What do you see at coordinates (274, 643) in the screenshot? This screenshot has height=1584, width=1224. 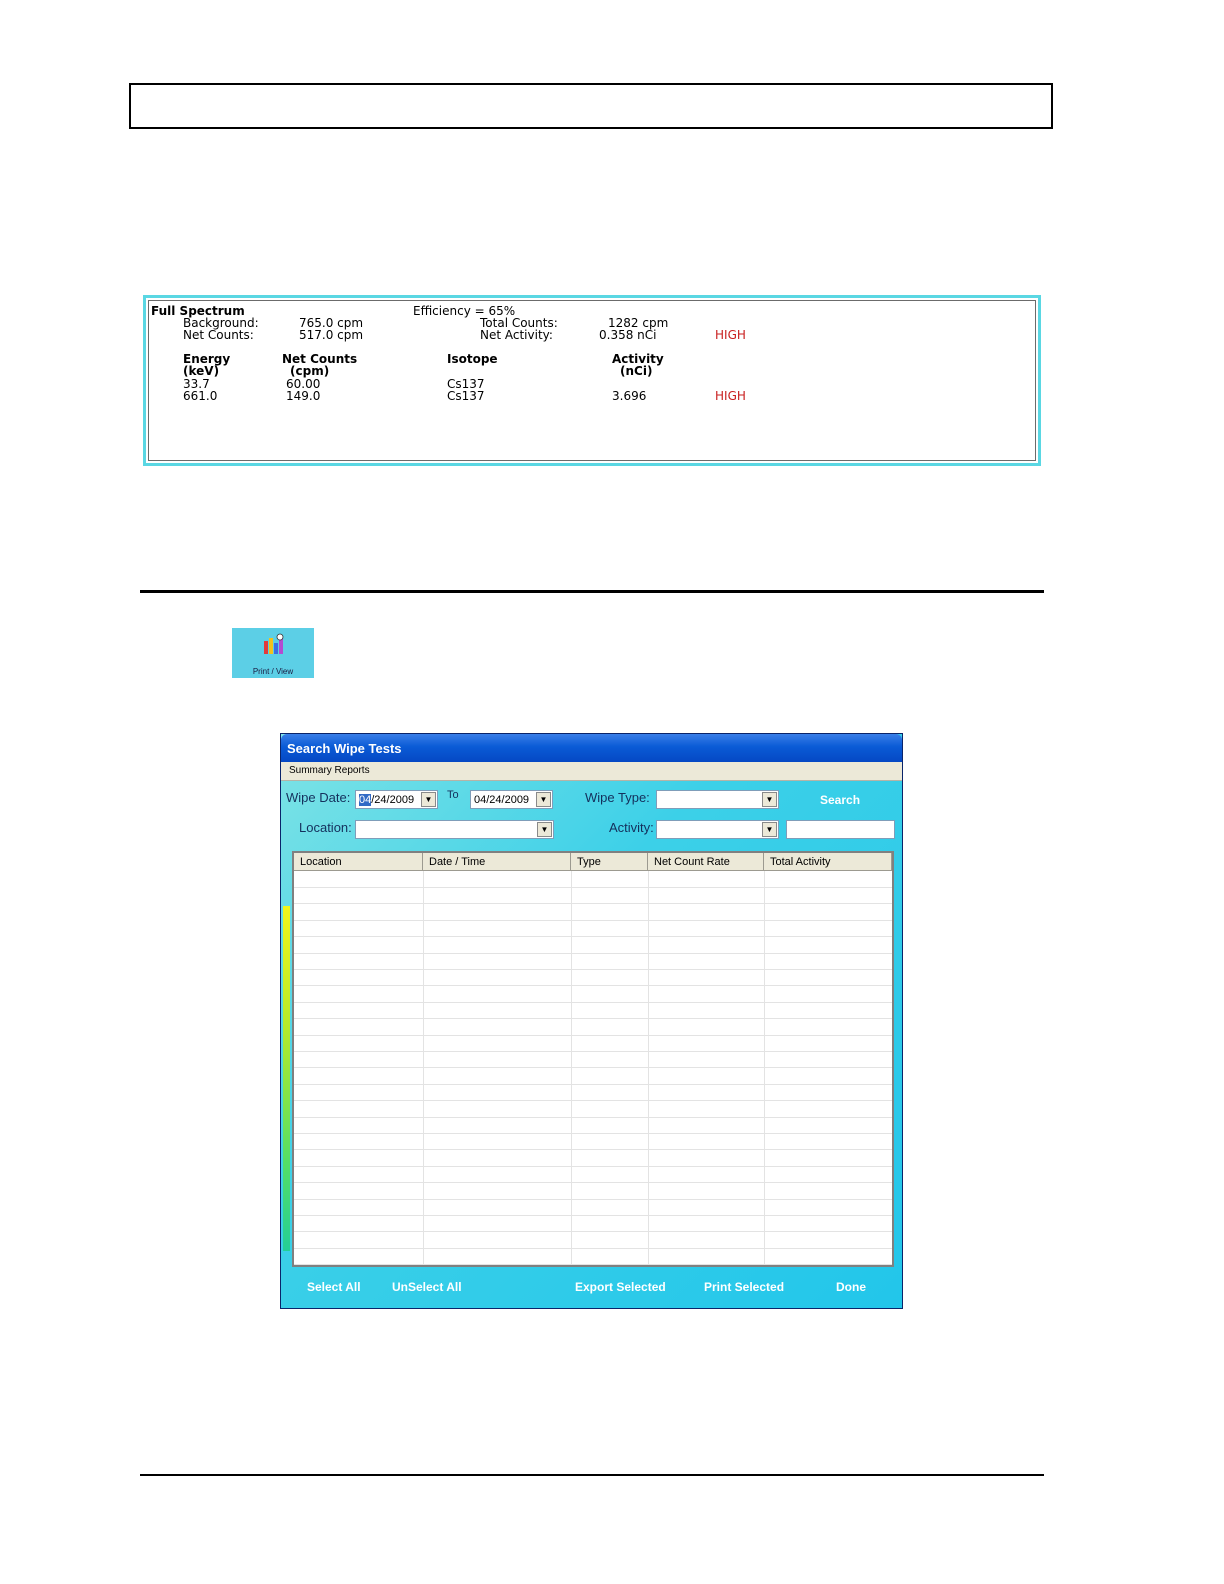 I see `chart-printer-icon` at bounding box center [274, 643].